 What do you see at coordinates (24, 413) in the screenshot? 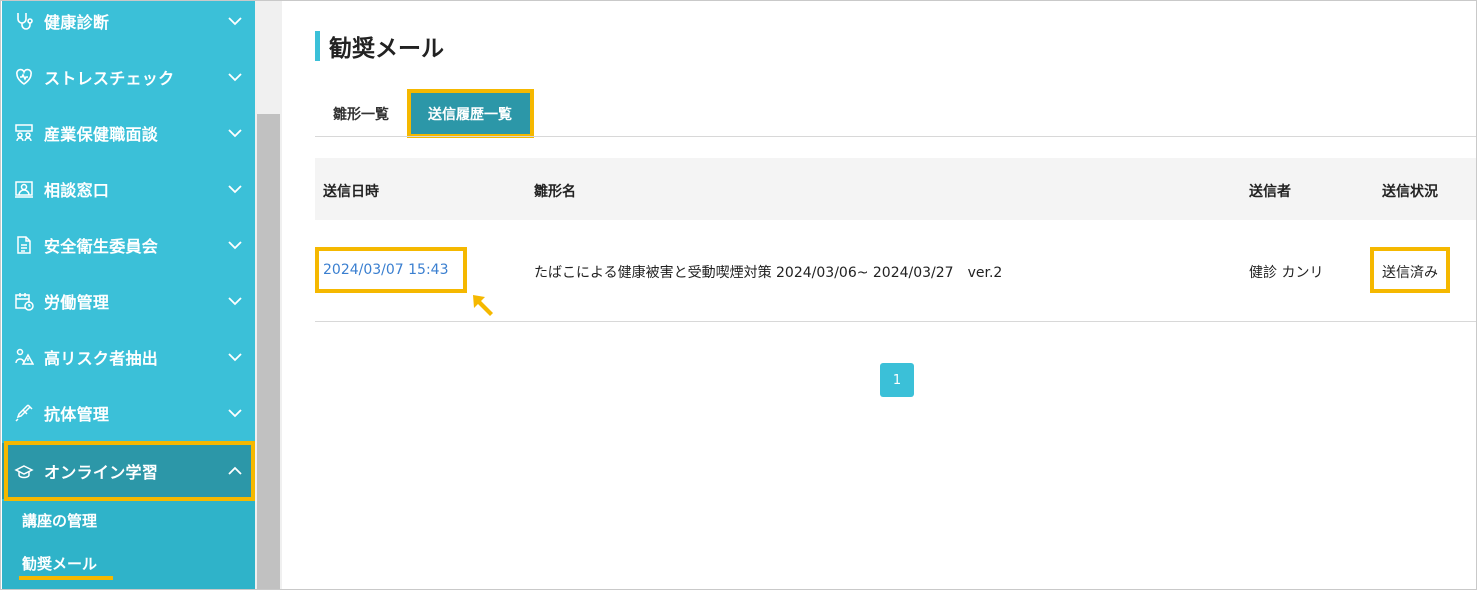
I see `syringe-icon` at bounding box center [24, 413].